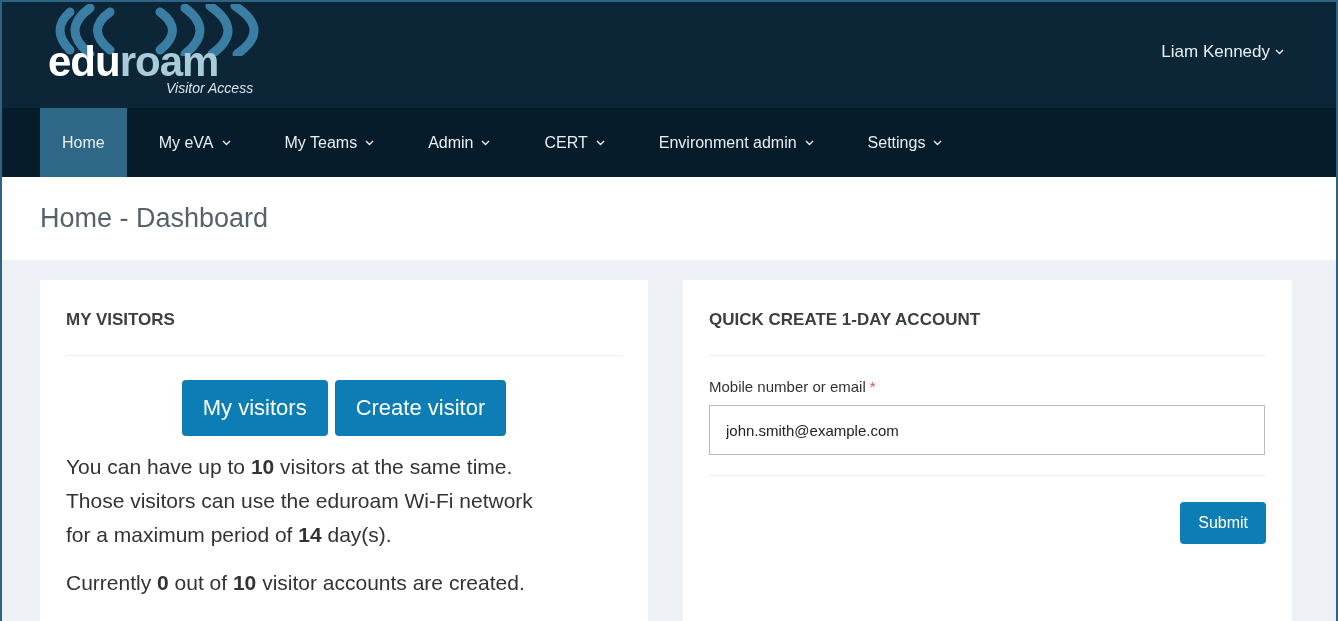 Image resolution: width=1338 pixels, height=621 pixels. I want to click on nav-tab: My eVA, so click(194, 142).